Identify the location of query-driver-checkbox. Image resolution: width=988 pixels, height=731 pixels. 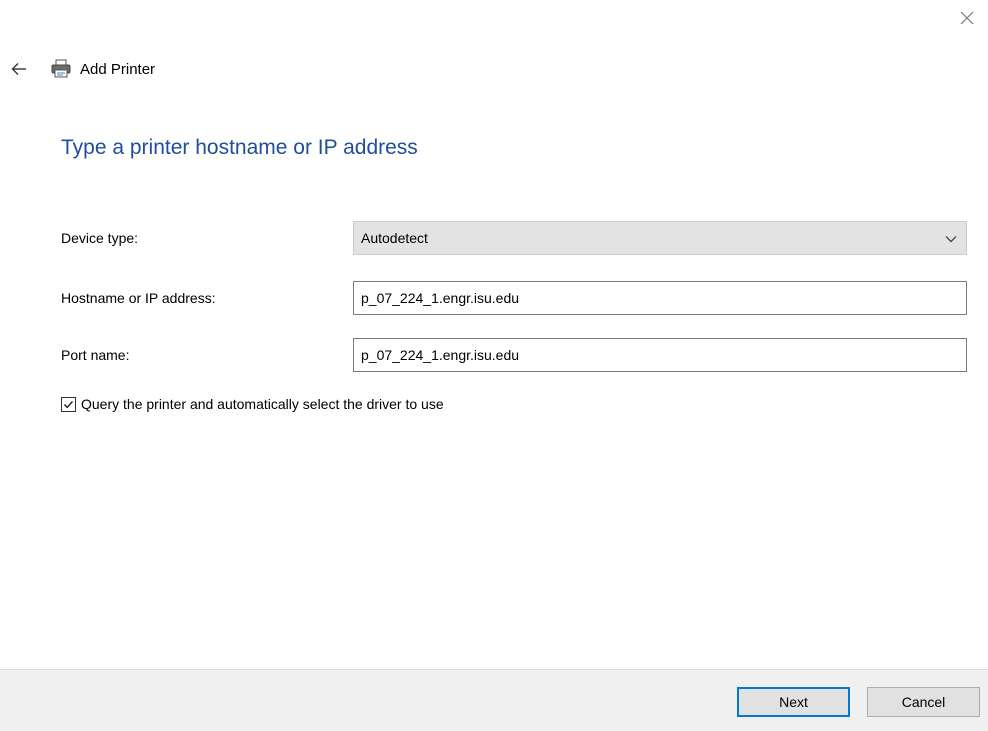
(68, 404).